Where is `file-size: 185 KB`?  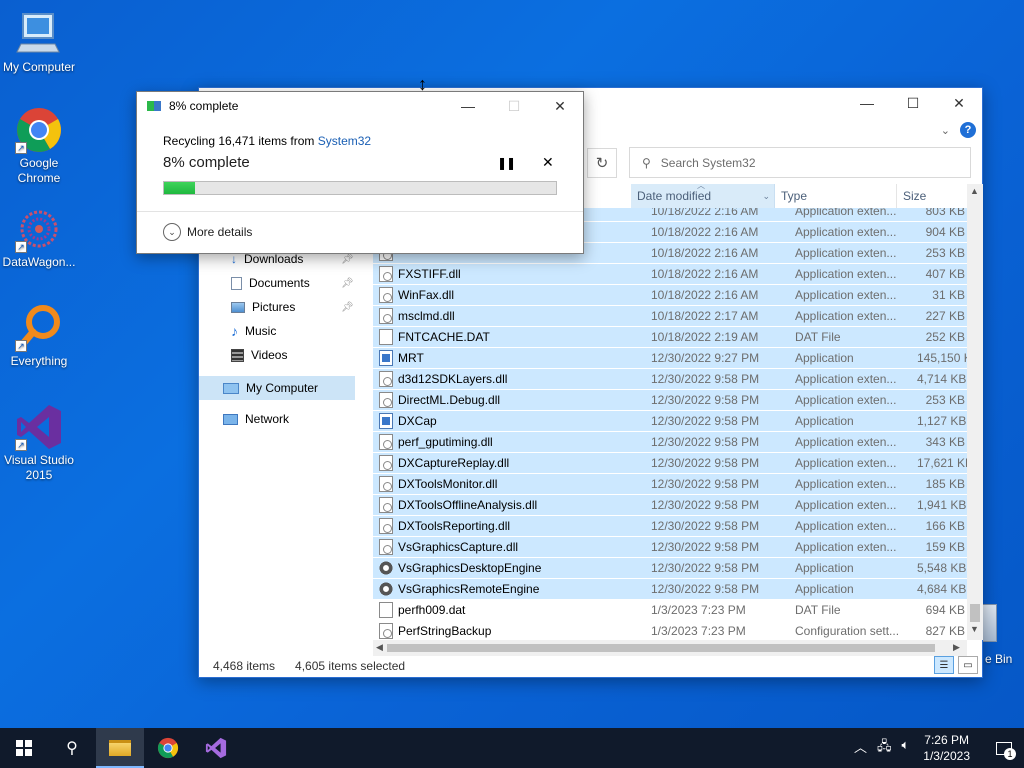
file-size: 185 KB is located at coordinates (945, 484).